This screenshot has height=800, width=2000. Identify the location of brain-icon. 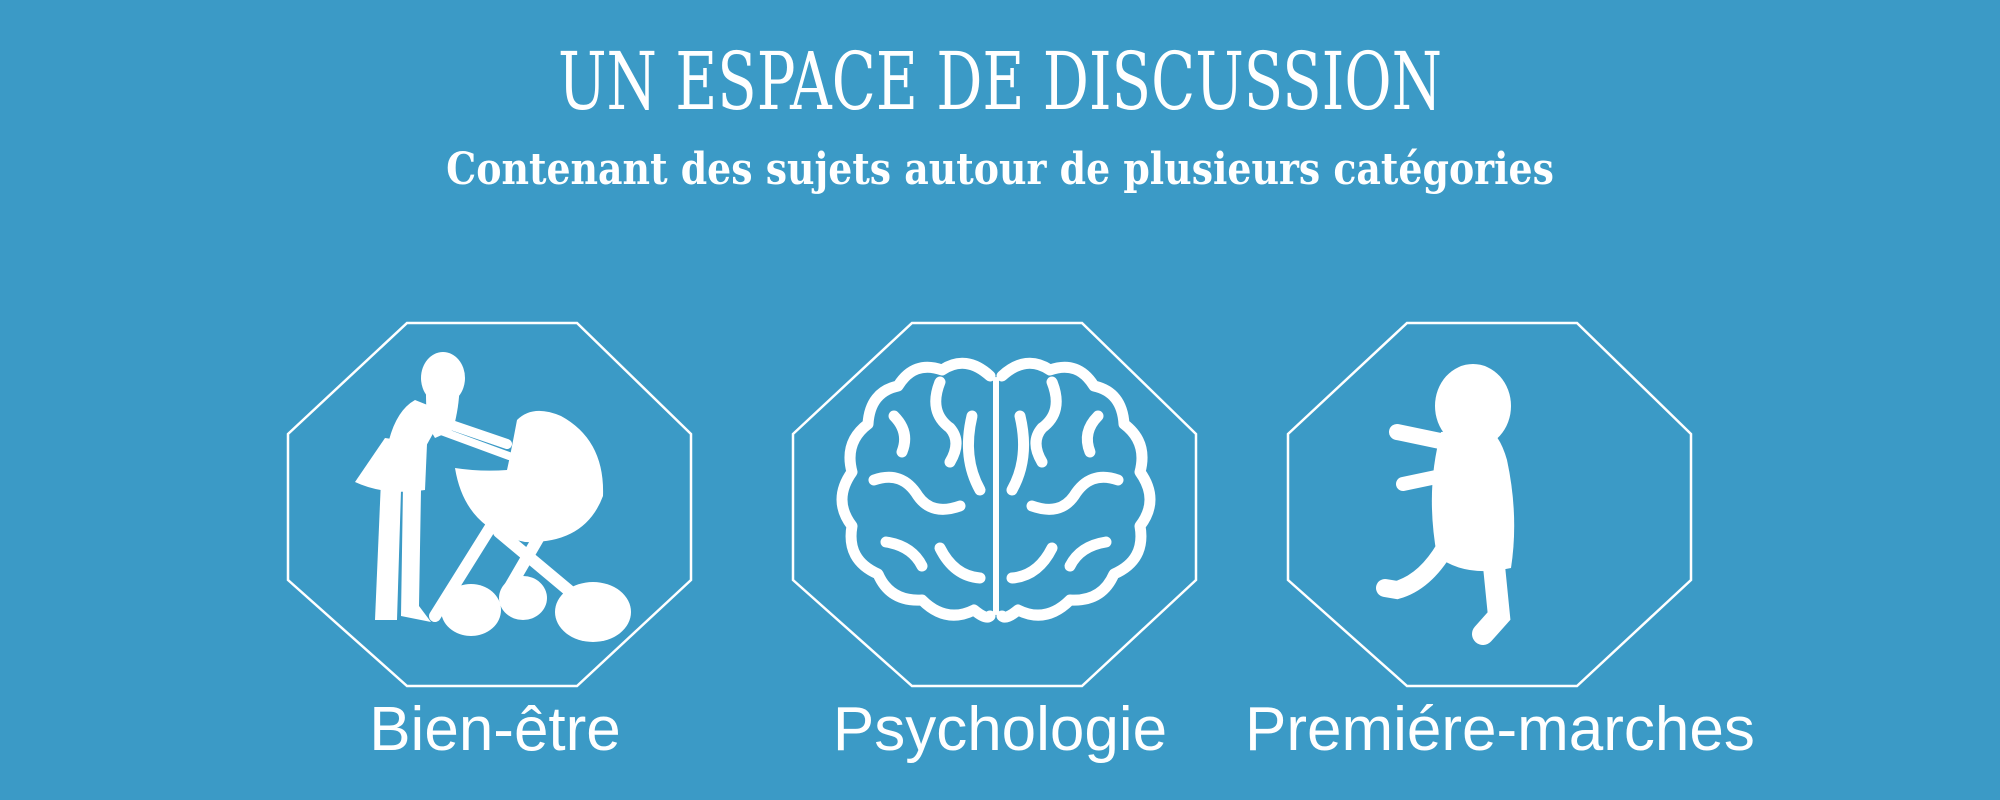
(996, 490).